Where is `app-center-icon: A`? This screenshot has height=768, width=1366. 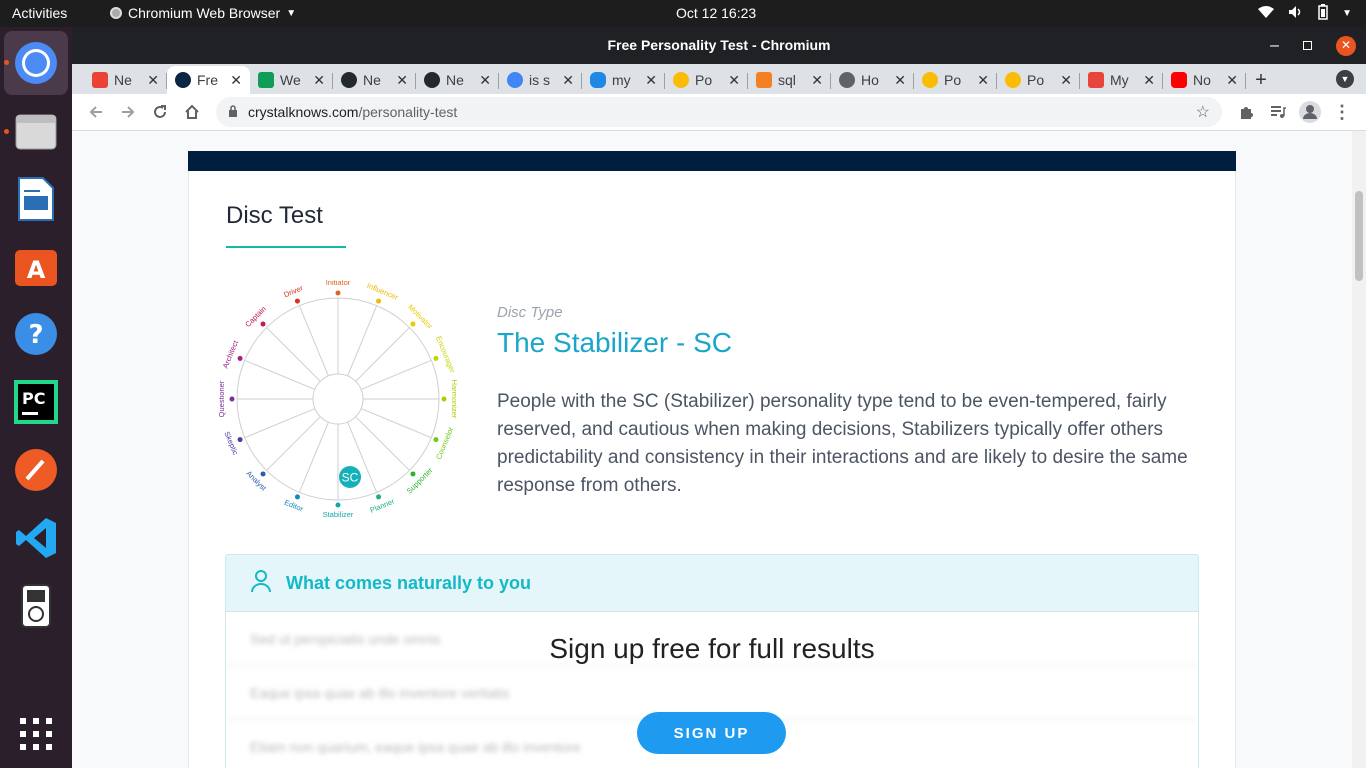
app-center-icon: A is located at coordinates (36, 266).